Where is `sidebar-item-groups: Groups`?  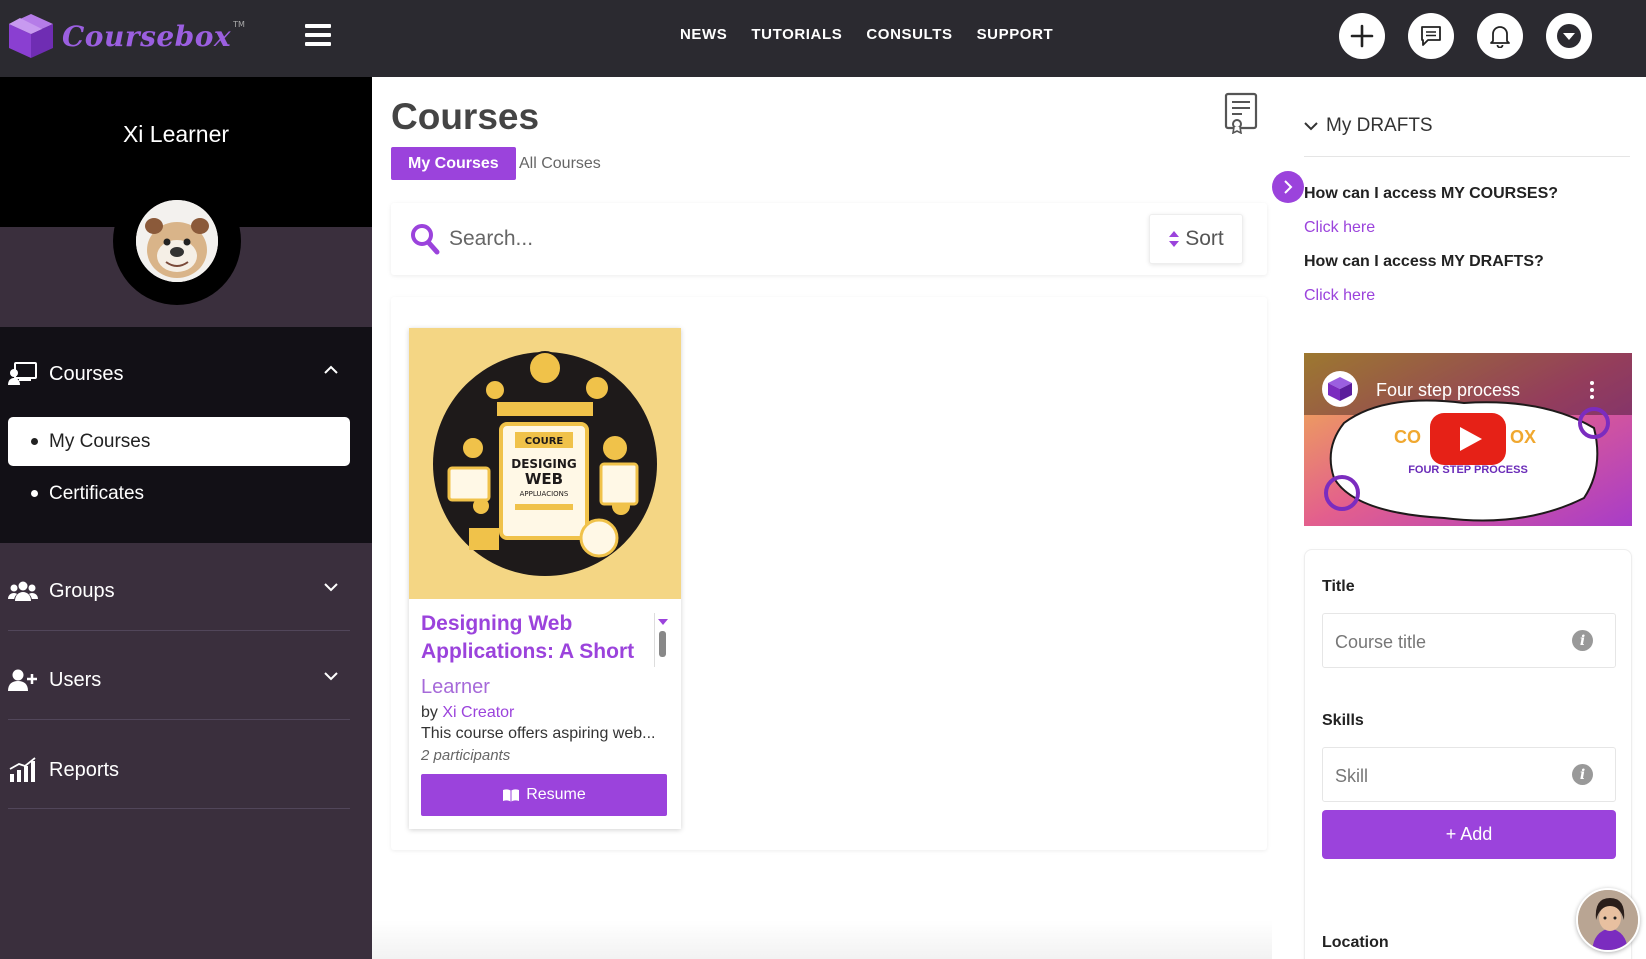 sidebar-item-groups: Groups is located at coordinates (186, 591).